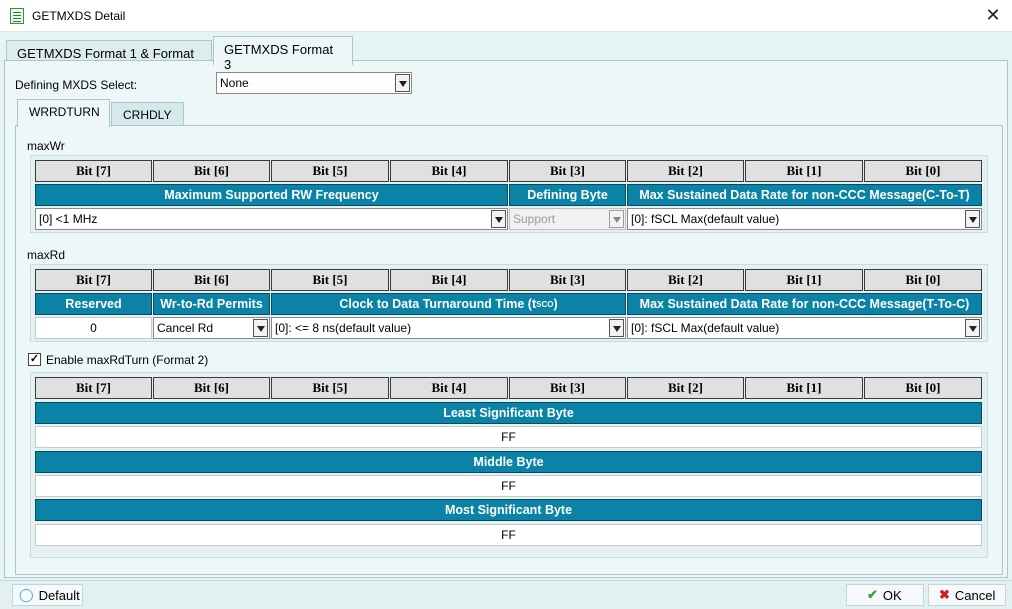 This screenshot has width=1012, height=609. I want to click on enable-maxrdturn-checkbox: ✓, so click(34, 359).